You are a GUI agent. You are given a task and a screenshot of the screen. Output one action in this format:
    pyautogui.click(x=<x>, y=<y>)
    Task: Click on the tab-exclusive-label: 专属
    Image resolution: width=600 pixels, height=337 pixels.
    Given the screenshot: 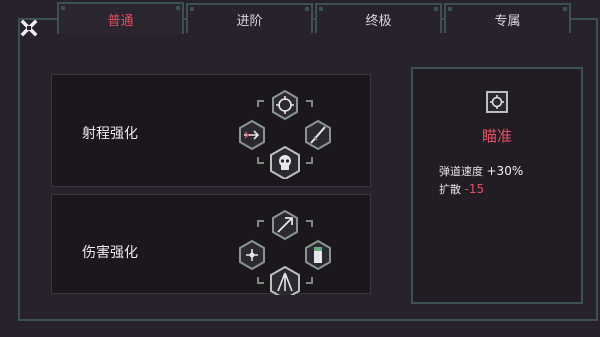 What is the action you would take?
    pyautogui.click(x=507, y=21)
    